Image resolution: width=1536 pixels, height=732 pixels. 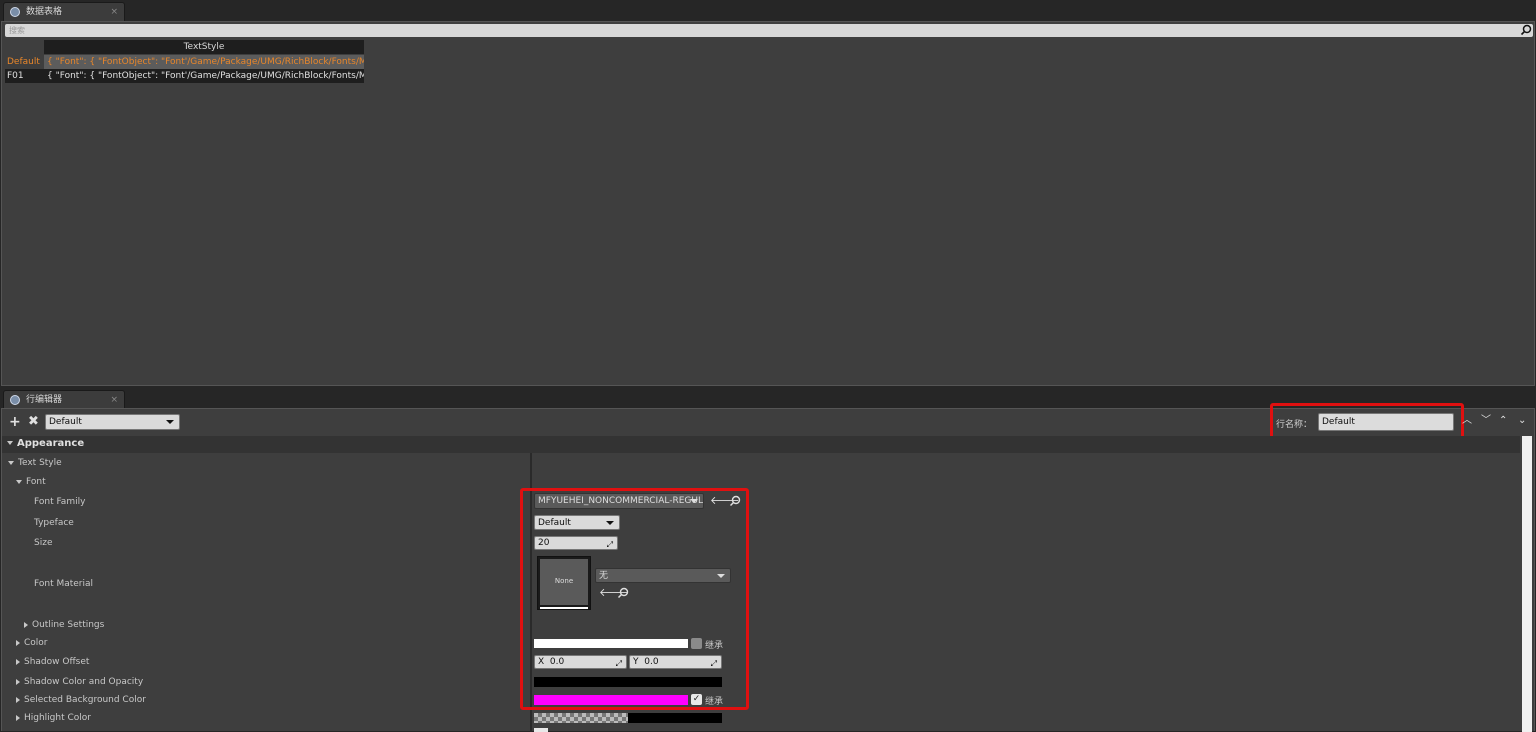 What do you see at coordinates (64, 11) in the screenshot?
I see `tab-data-table: 数据表格 ×` at bounding box center [64, 11].